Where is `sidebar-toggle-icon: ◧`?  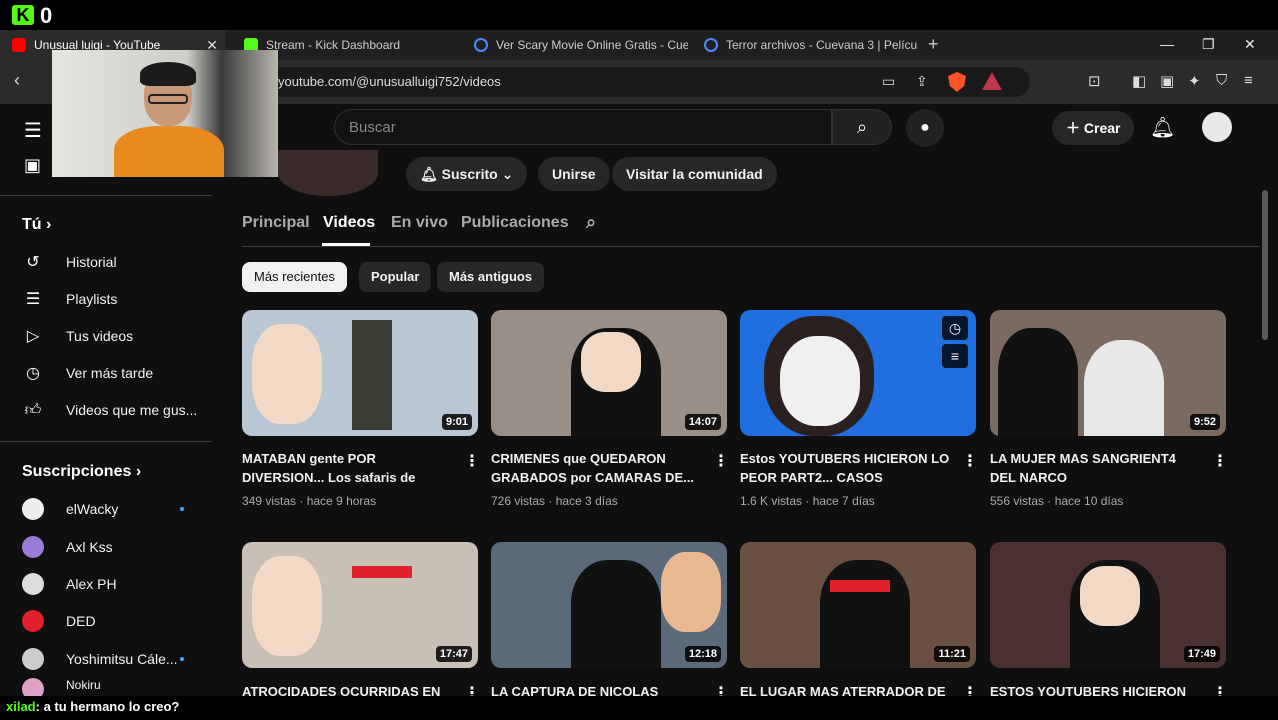
sidebar-toggle-icon: ◧ is located at coordinates (1139, 81).